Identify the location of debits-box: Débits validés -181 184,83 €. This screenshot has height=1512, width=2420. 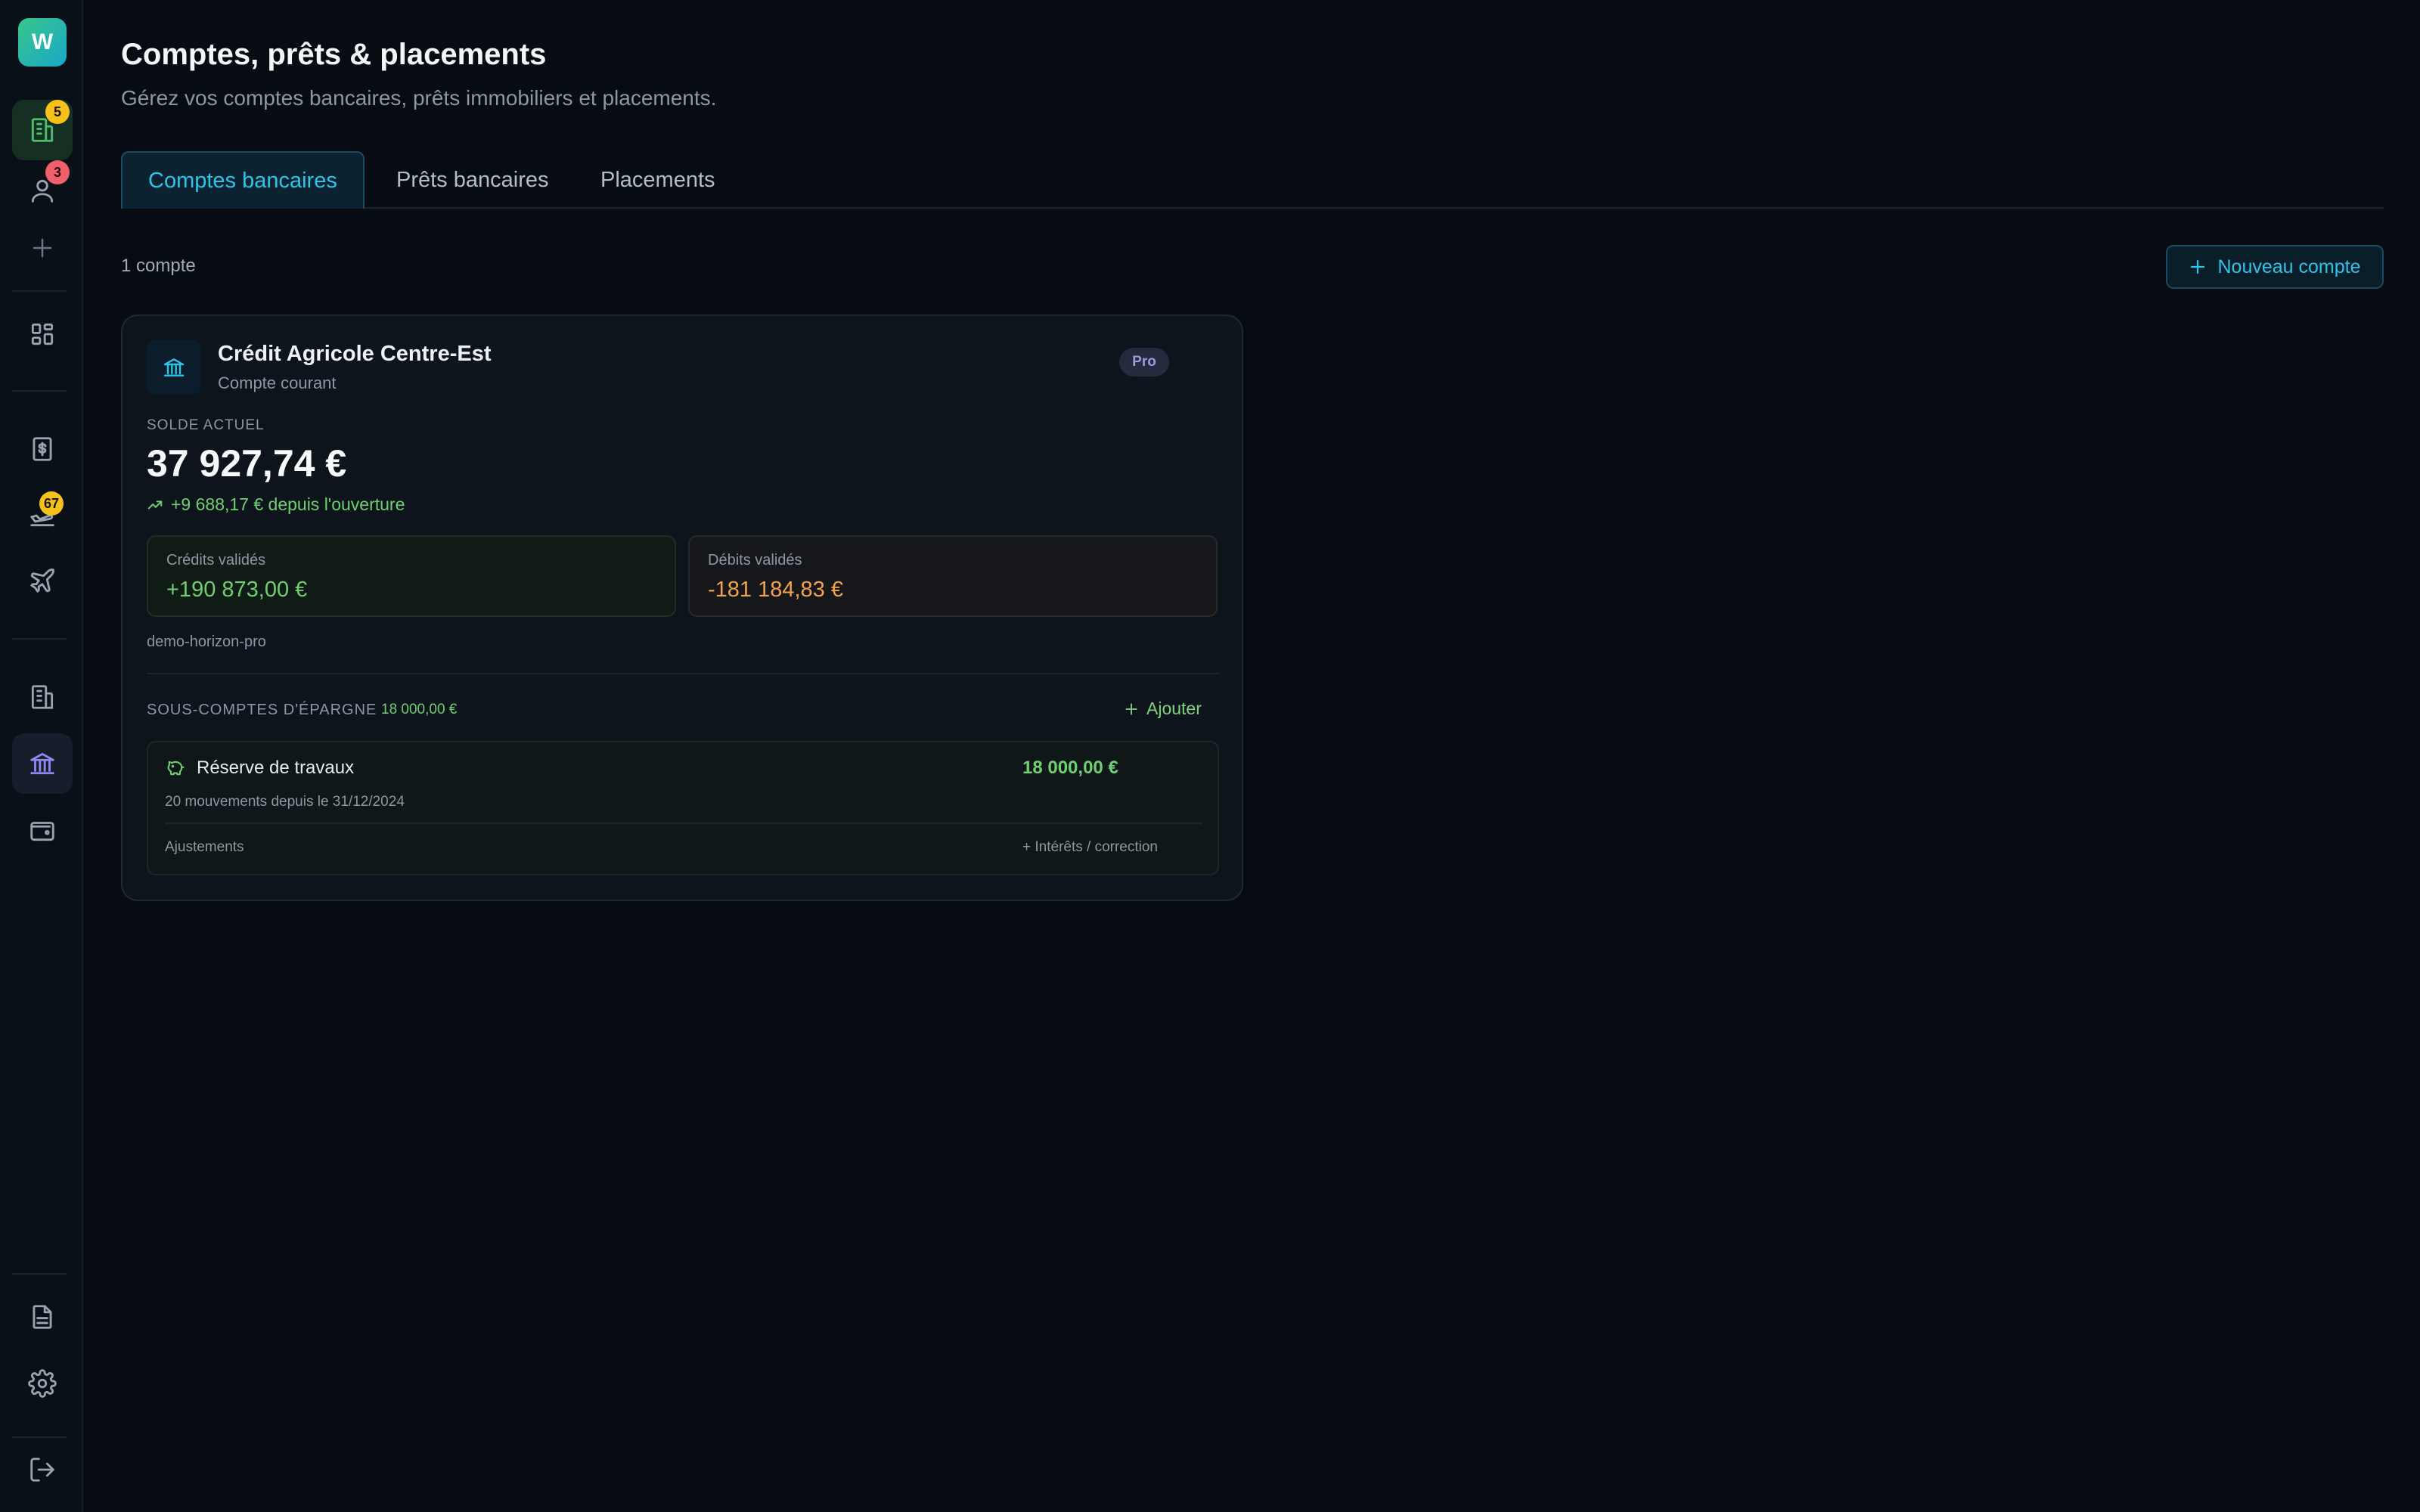
(953, 576).